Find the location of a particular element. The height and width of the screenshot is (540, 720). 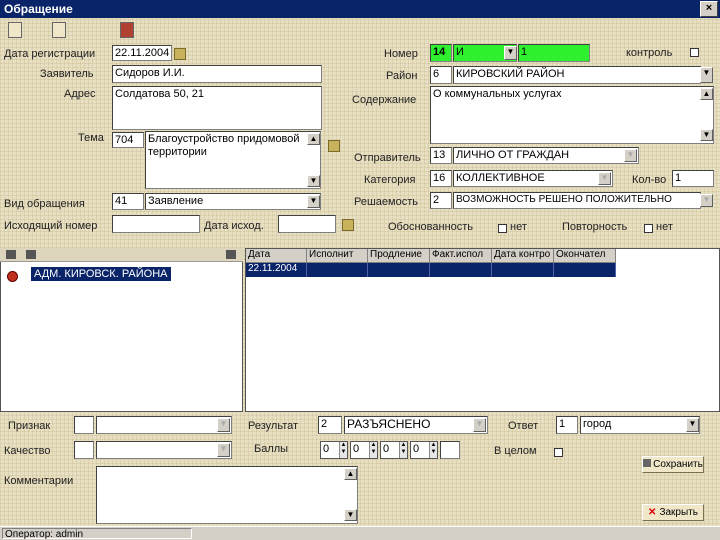

answer-code-field: 1 is located at coordinates (567, 425).